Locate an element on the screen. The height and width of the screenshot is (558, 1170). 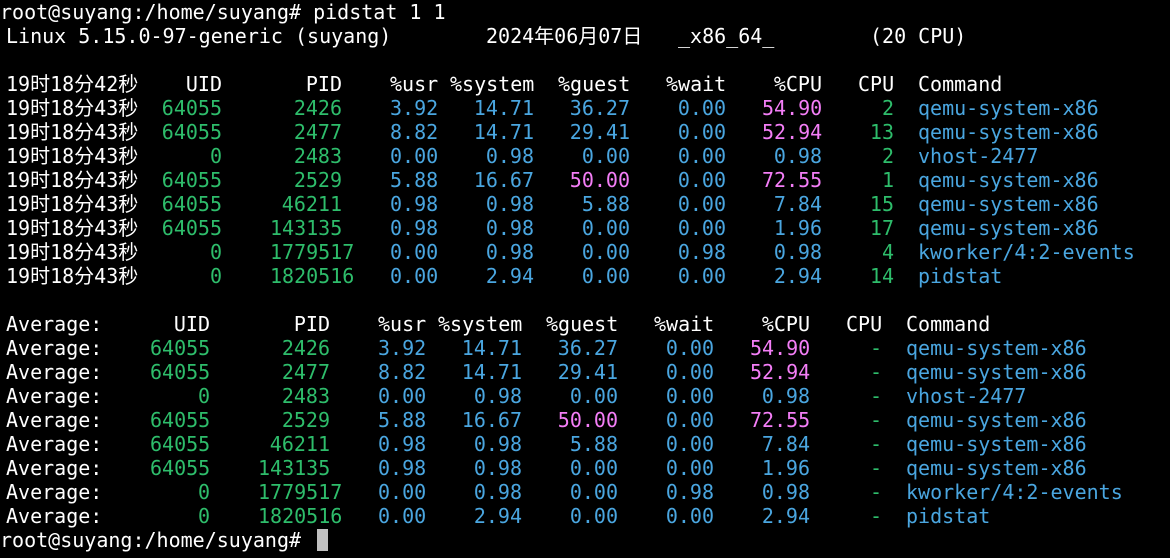
row-pid: 2426 is located at coordinates (317, 108).